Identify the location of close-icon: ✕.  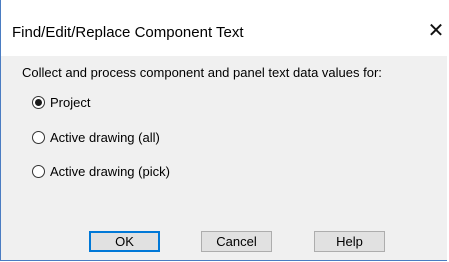
(436, 31).